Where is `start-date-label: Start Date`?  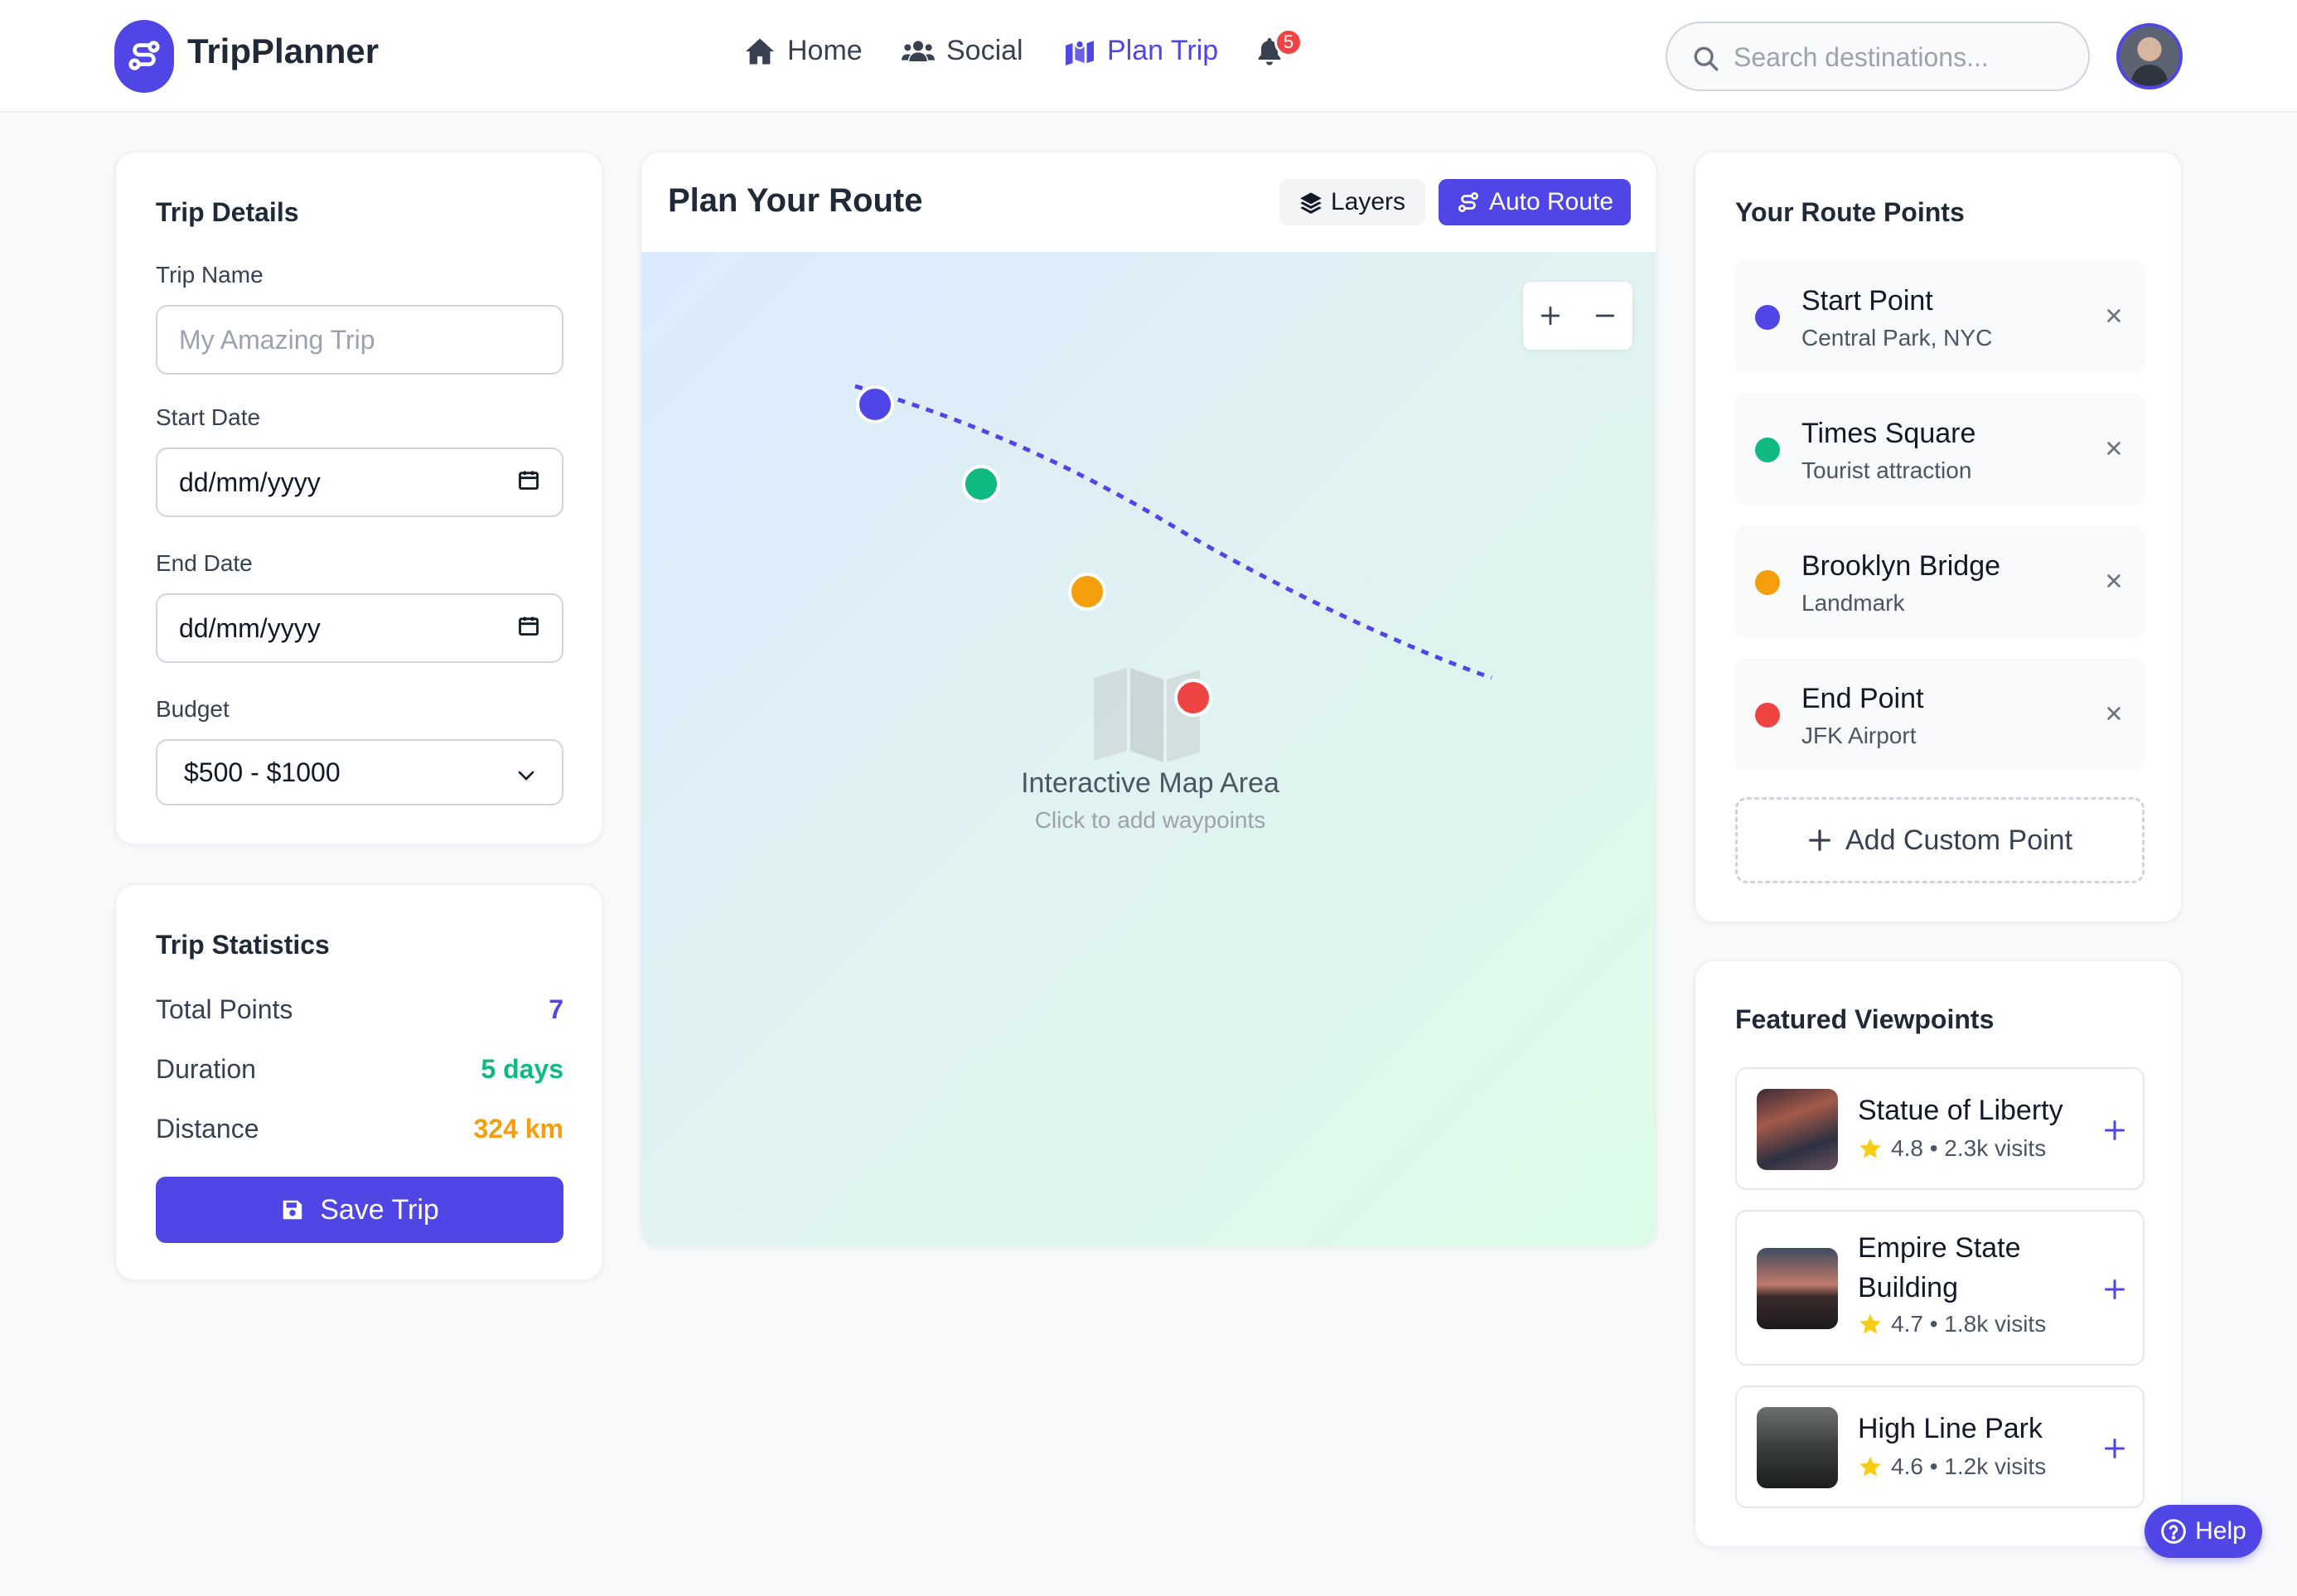 start-date-label: Start Date is located at coordinates (208, 417).